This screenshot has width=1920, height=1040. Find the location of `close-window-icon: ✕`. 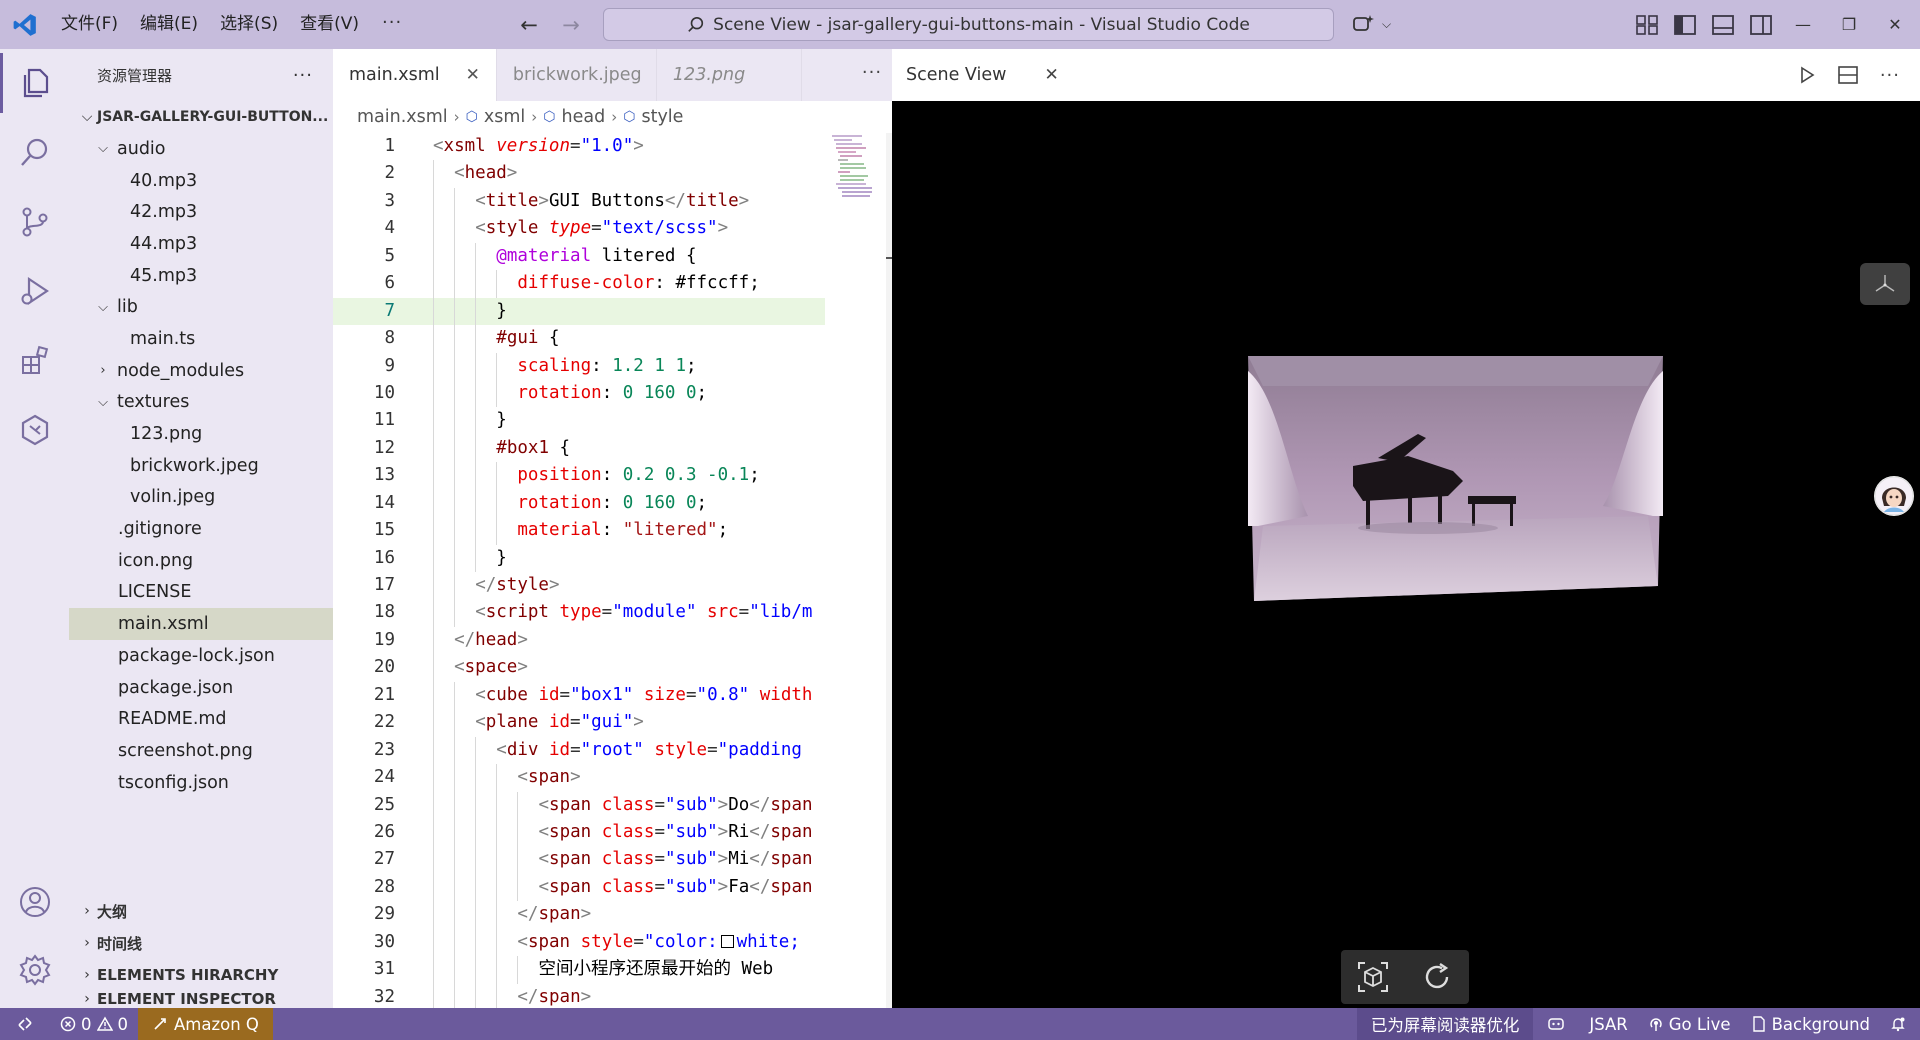

close-window-icon: ✕ is located at coordinates (1895, 24).